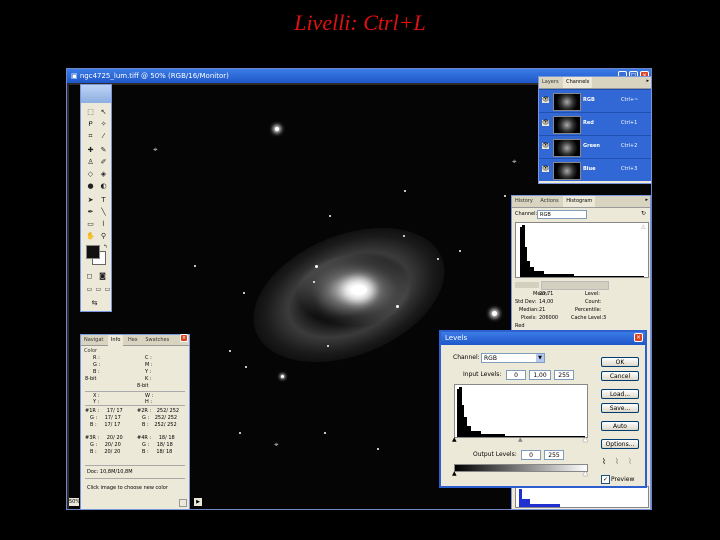 Image resolution: width=720 pixels, height=540 pixels. I want to click on tab-swatches: Swatches, so click(157, 340).